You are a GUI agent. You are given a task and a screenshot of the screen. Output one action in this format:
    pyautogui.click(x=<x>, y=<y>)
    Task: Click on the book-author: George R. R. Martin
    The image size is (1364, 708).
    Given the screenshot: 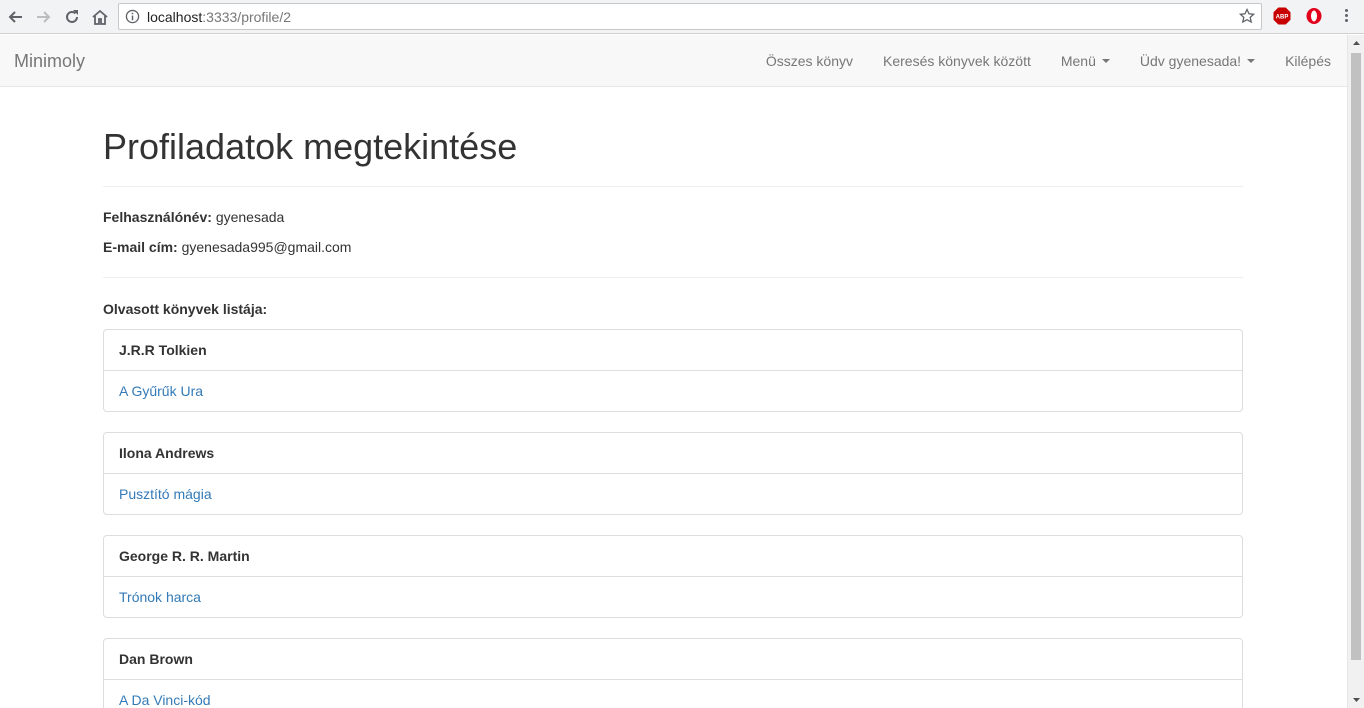 What is the action you would take?
    pyautogui.click(x=673, y=556)
    